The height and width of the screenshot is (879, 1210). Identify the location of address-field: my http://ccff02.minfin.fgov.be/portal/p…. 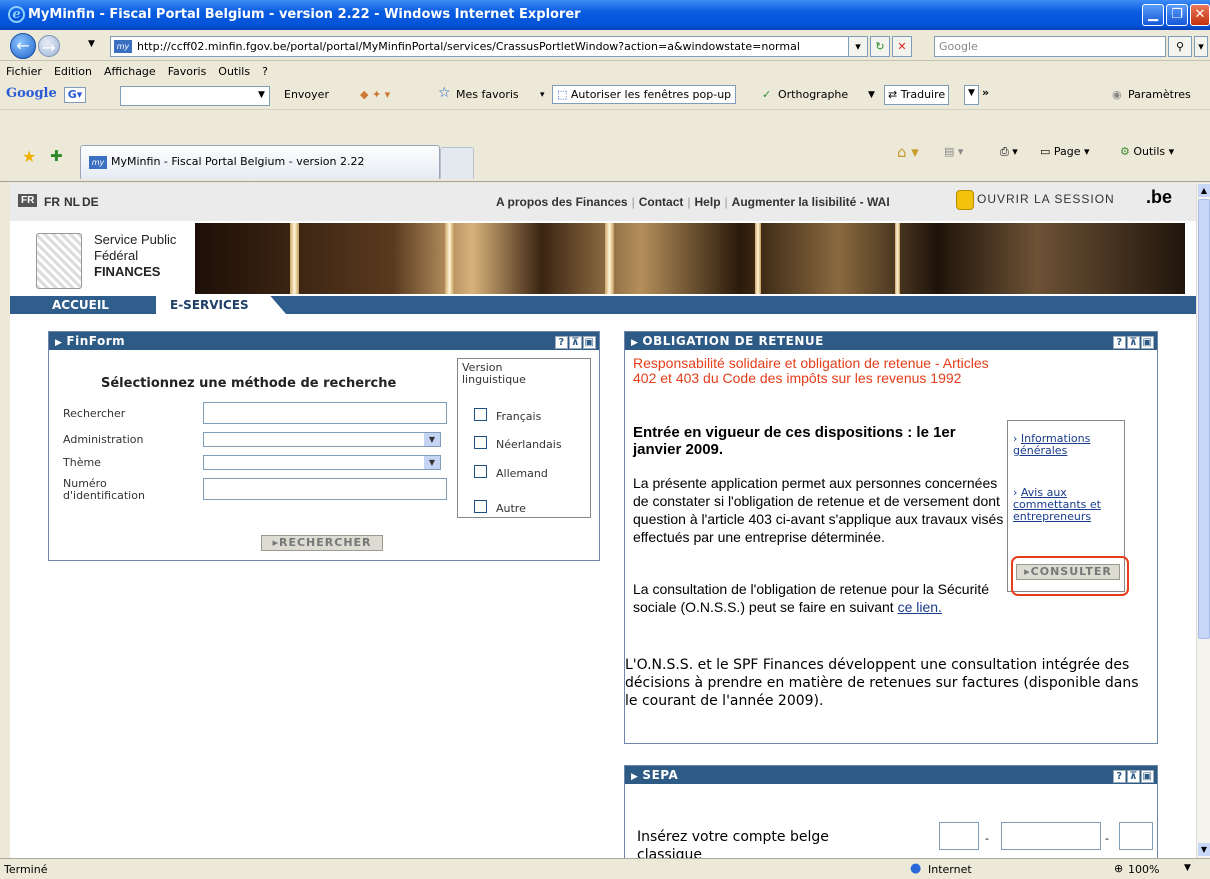
(480, 46).